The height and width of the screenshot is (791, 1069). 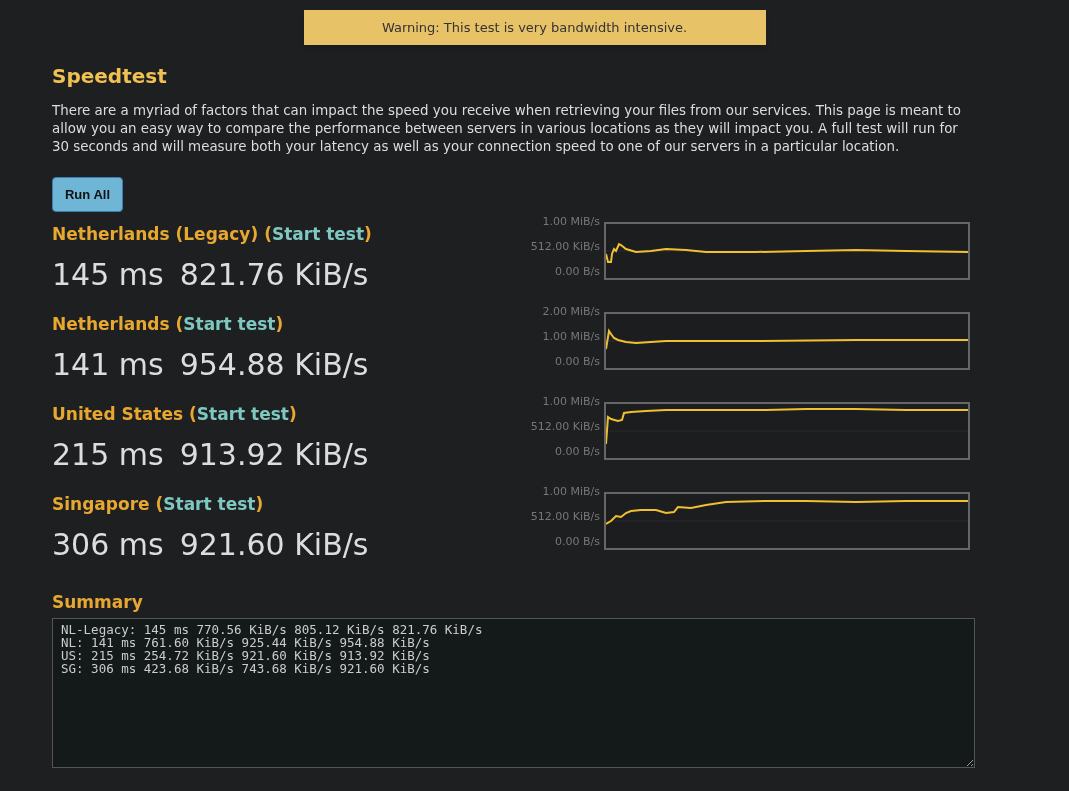 What do you see at coordinates (108, 504) in the screenshot?
I see `server-name: Singapore (` at bounding box center [108, 504].